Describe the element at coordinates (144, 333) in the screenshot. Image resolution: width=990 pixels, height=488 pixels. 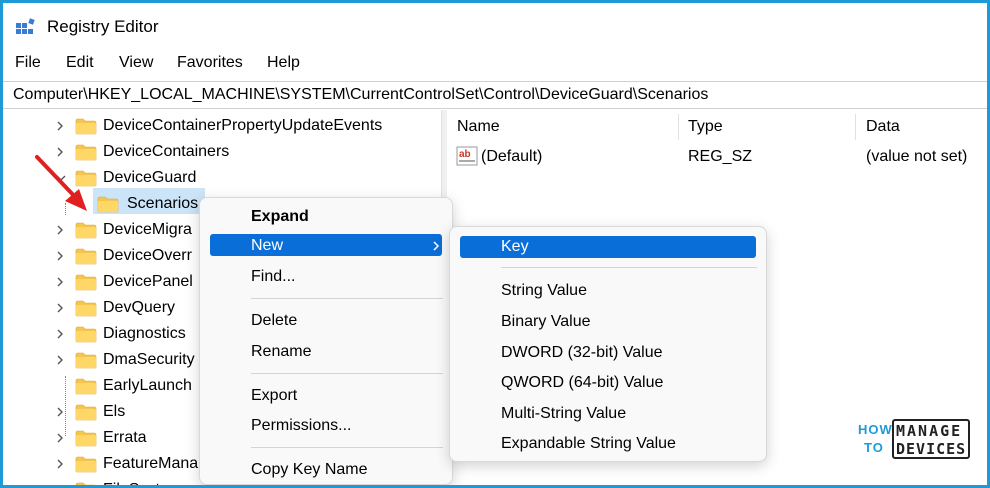
I see `tree-item-label: Diagnostics` at that location.